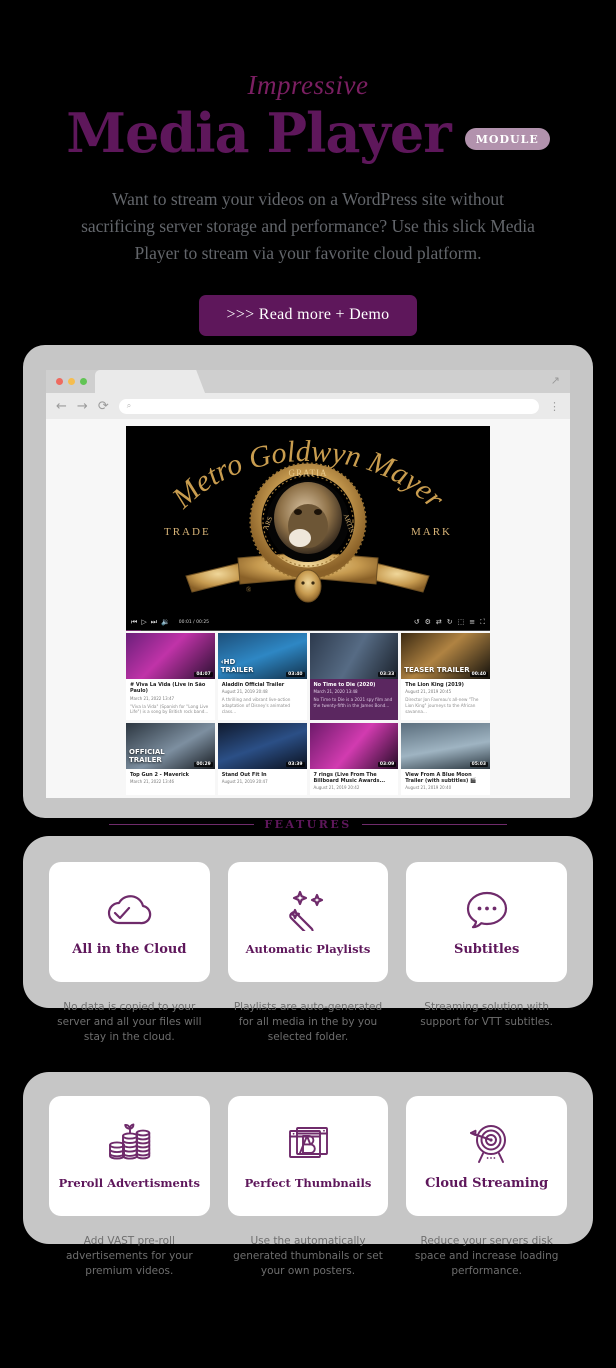 The image size is (616, 1368). I want to click on playlist-item-title: No Time to Die (2020), so click(344, 685).